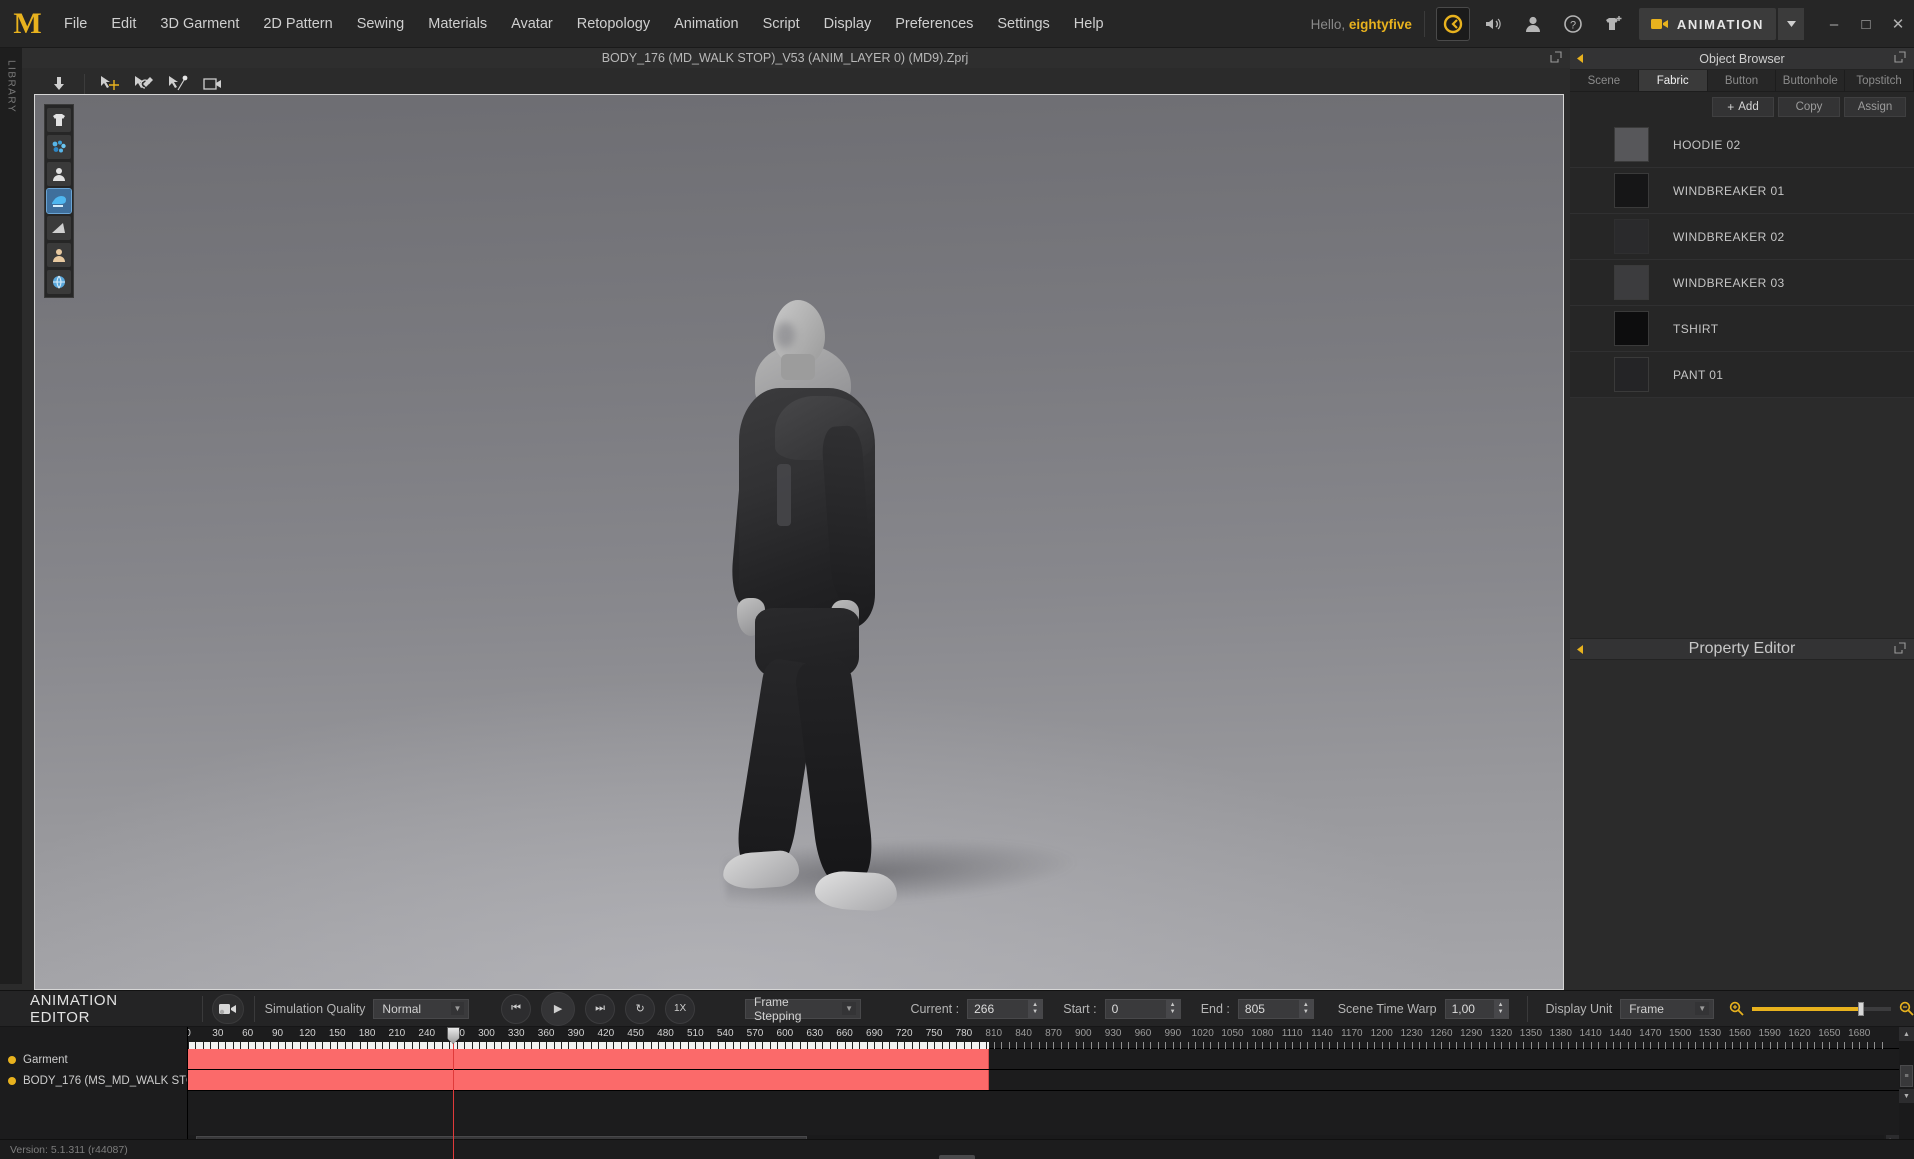 This screenshot has height=1159, width=1914. Describe the element at coordinates (1742, 145) in the screenshot. I see `table-row: HOODIE 02` at that location.